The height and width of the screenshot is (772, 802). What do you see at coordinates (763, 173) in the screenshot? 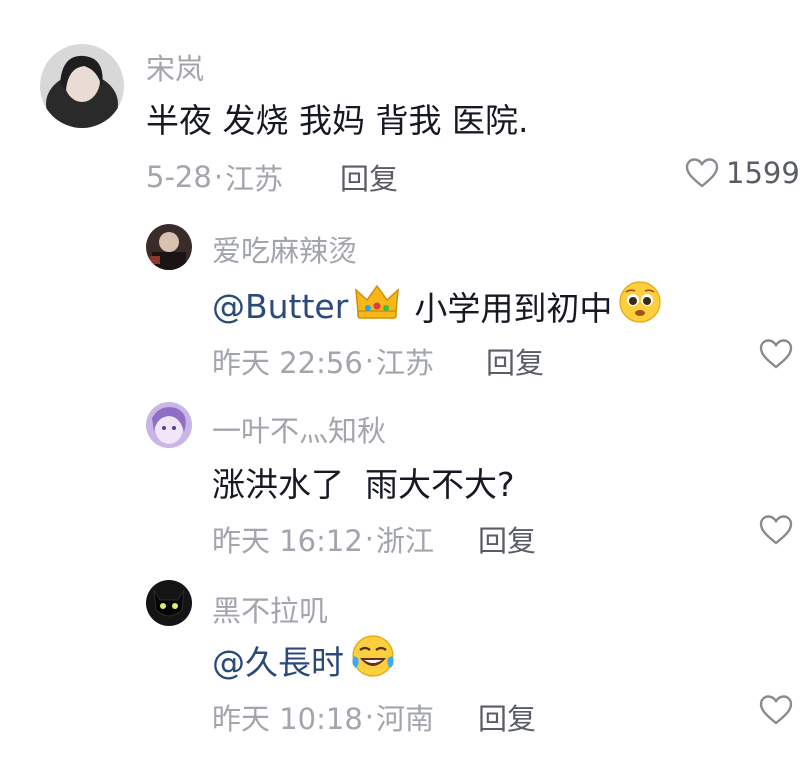
I see `like-count: 1599` at bounding box center [763, 173].